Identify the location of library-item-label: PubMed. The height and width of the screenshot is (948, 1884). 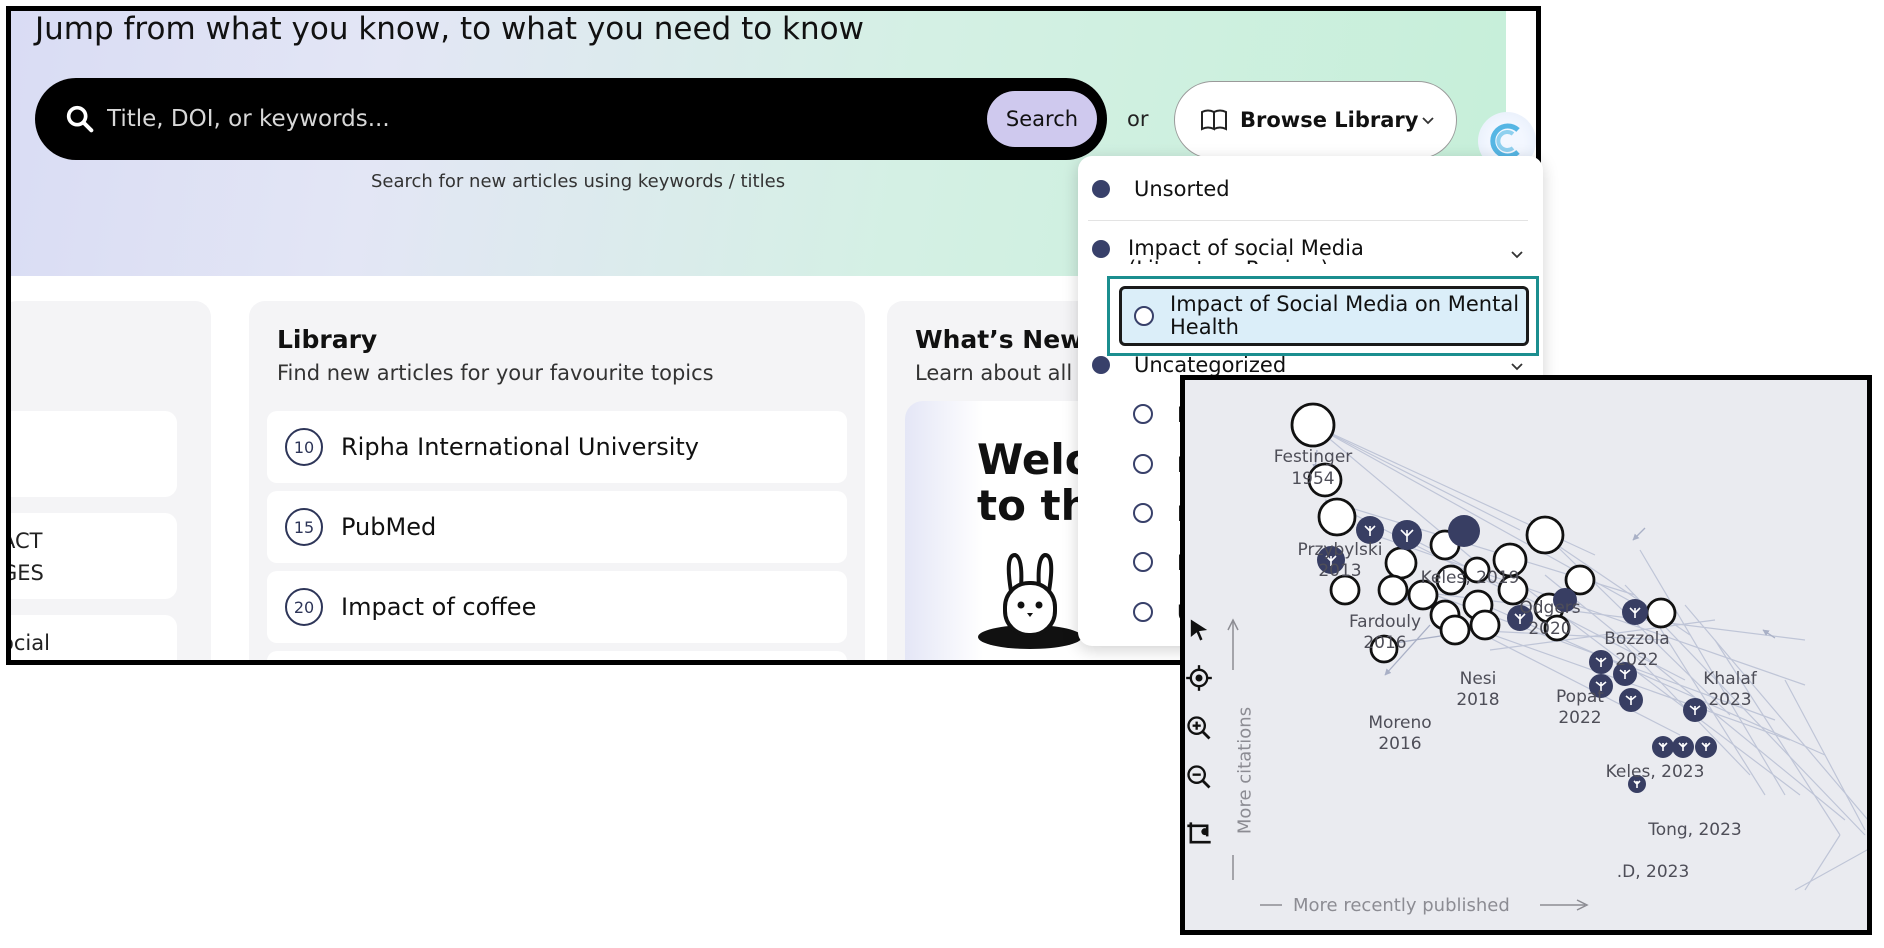
(389, 527).